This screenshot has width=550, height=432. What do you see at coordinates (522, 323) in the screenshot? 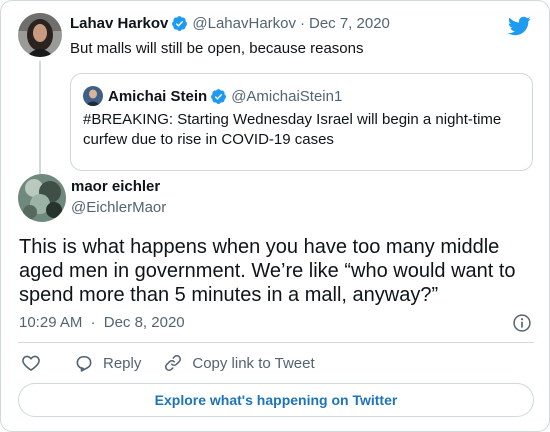
I see `info-icon` at bounding box center [522, 323].